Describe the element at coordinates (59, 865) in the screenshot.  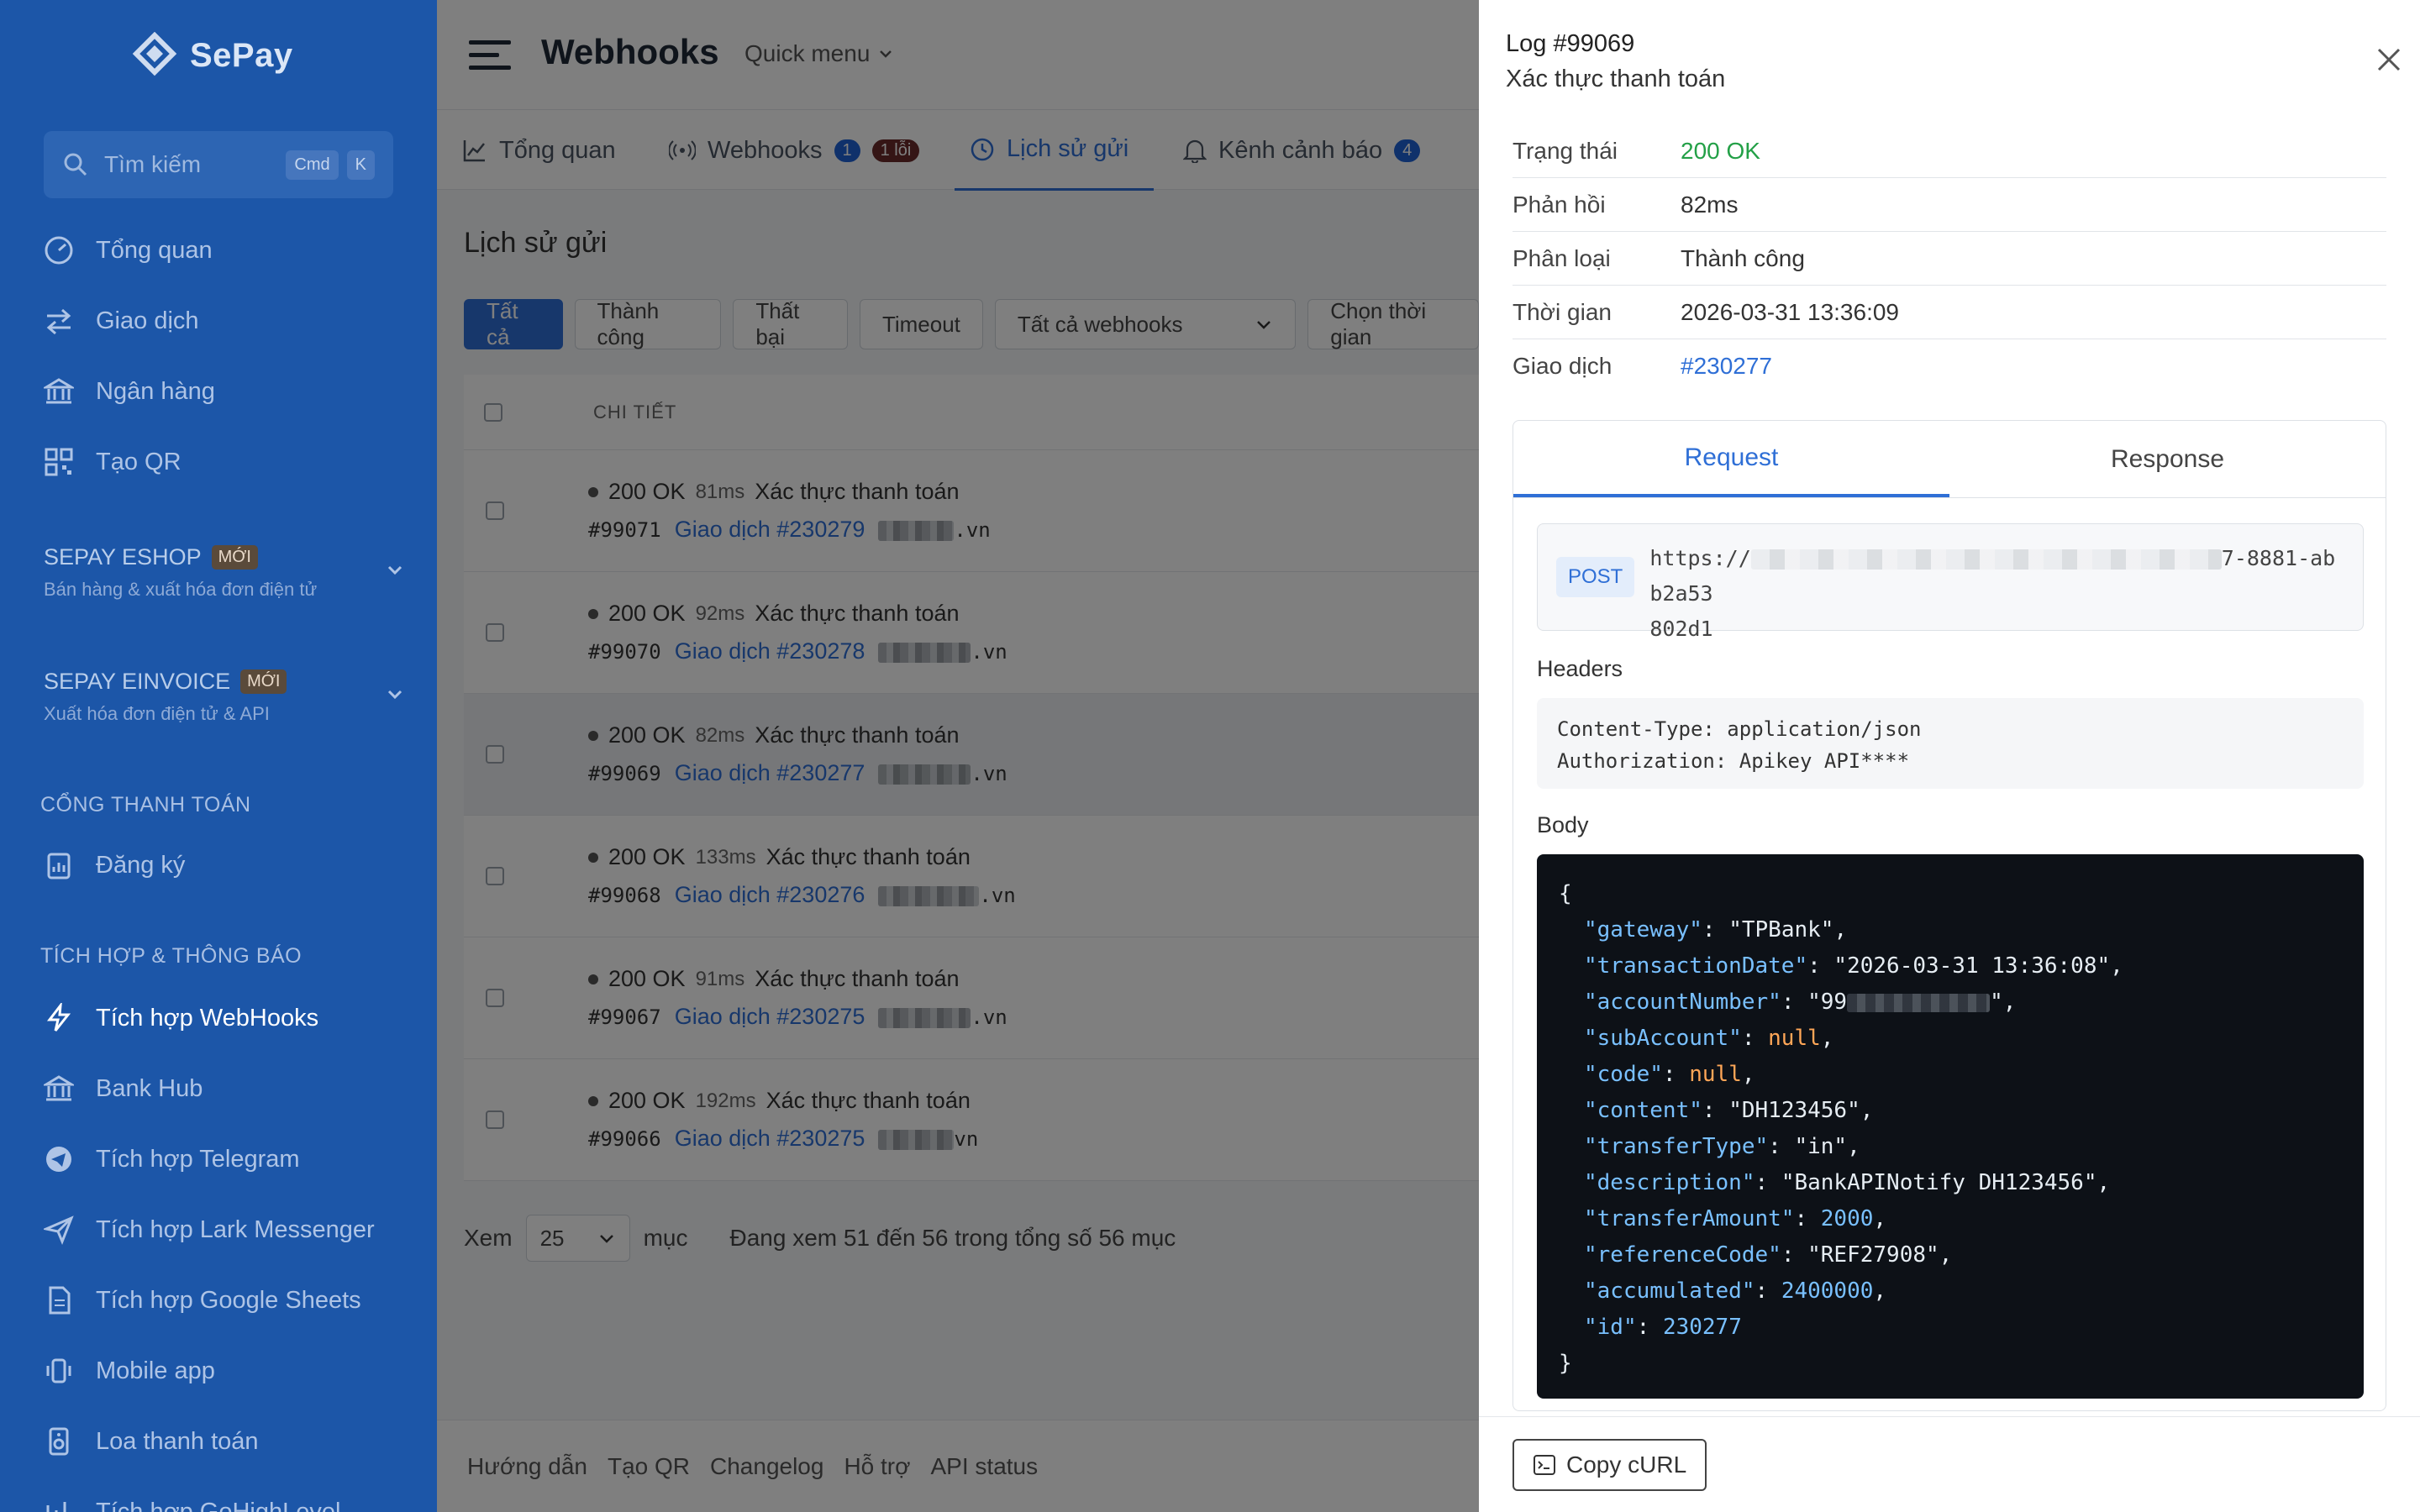
I see `clipboard-icon` at that location.